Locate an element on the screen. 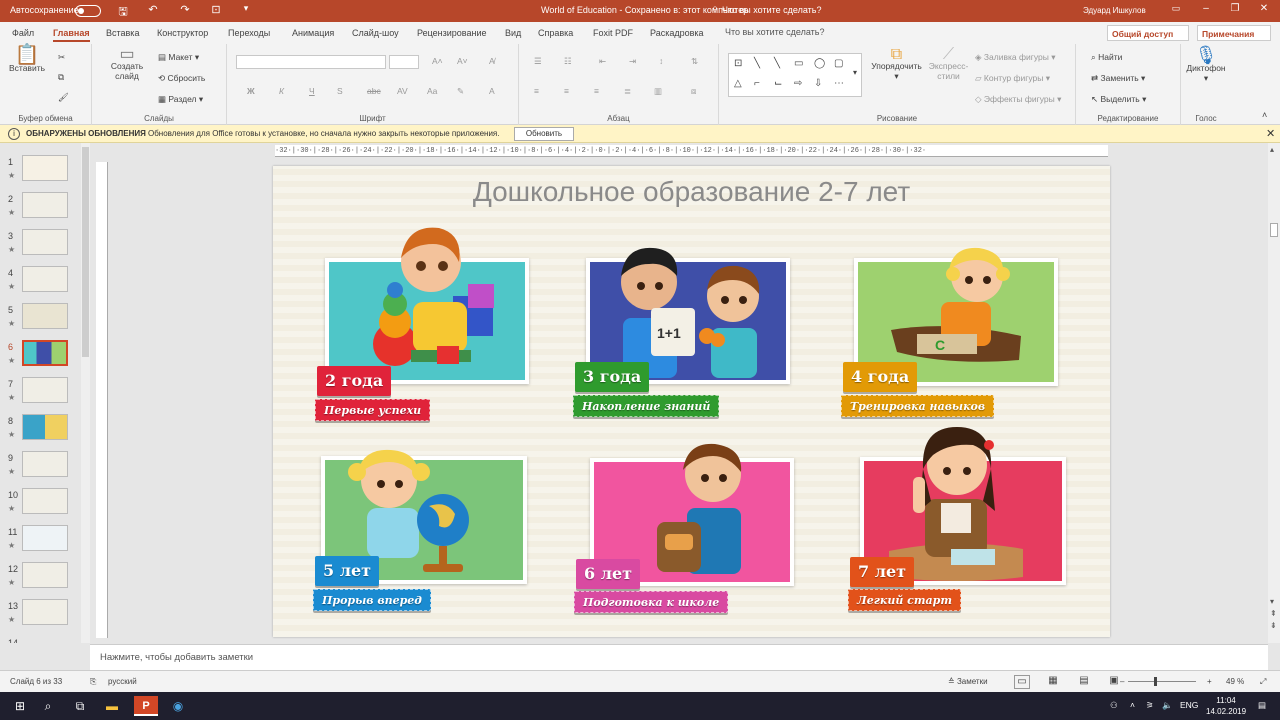  slide-thumbnail-selected: 6 ★ is located at coordinates (40, 358).